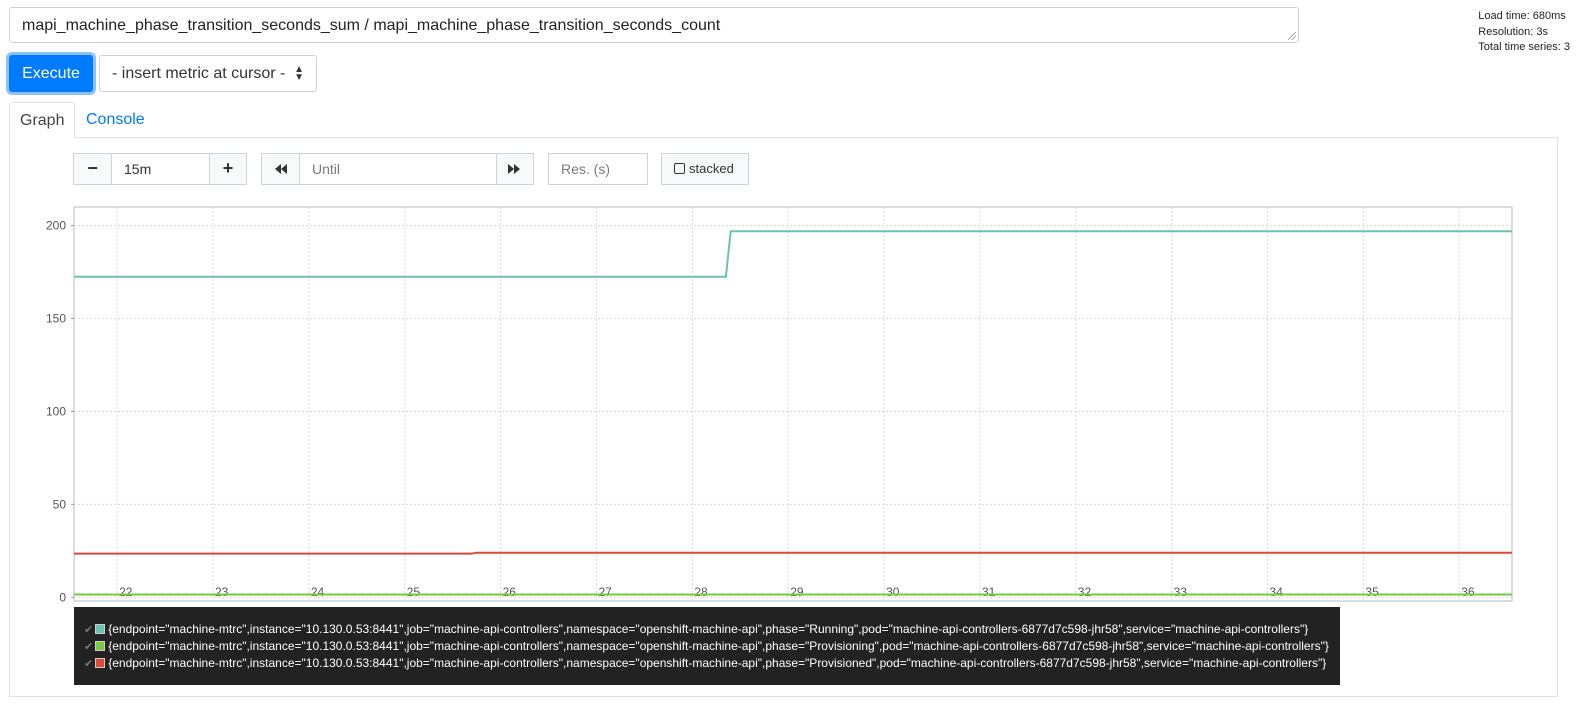 The width and height of the screenshot is (1584, 704). What do you see at coordinates (126, 592) in the screenshot?
I see `x-tick-label: 22` at bounding box center [126, 592].